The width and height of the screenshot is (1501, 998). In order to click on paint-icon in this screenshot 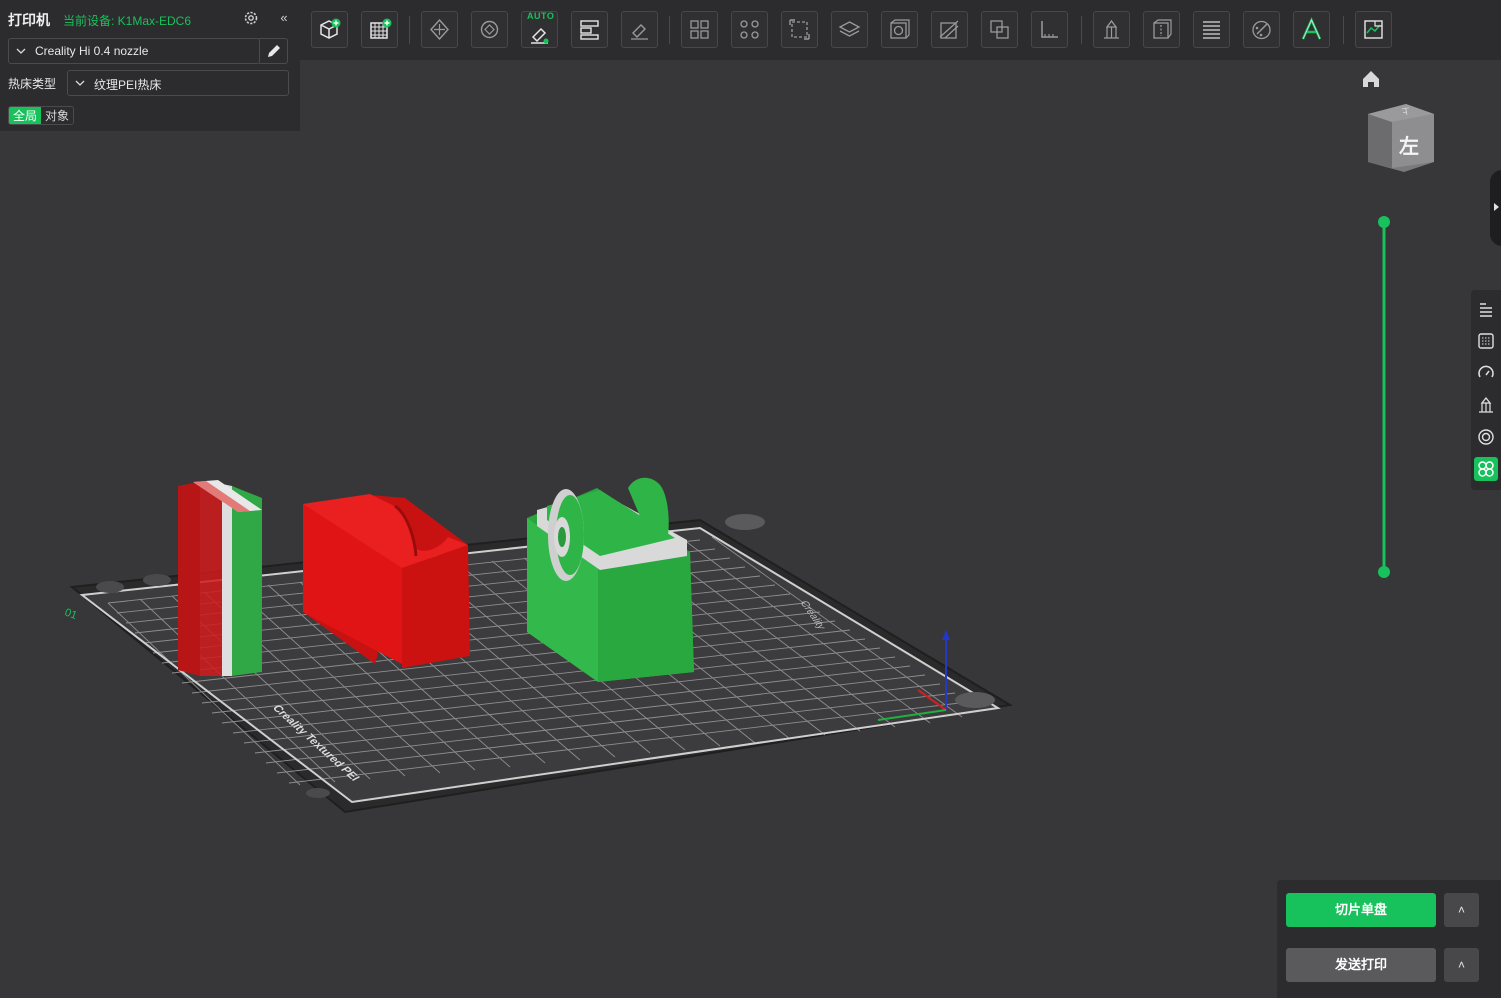, I will do `click(639, 32)`.